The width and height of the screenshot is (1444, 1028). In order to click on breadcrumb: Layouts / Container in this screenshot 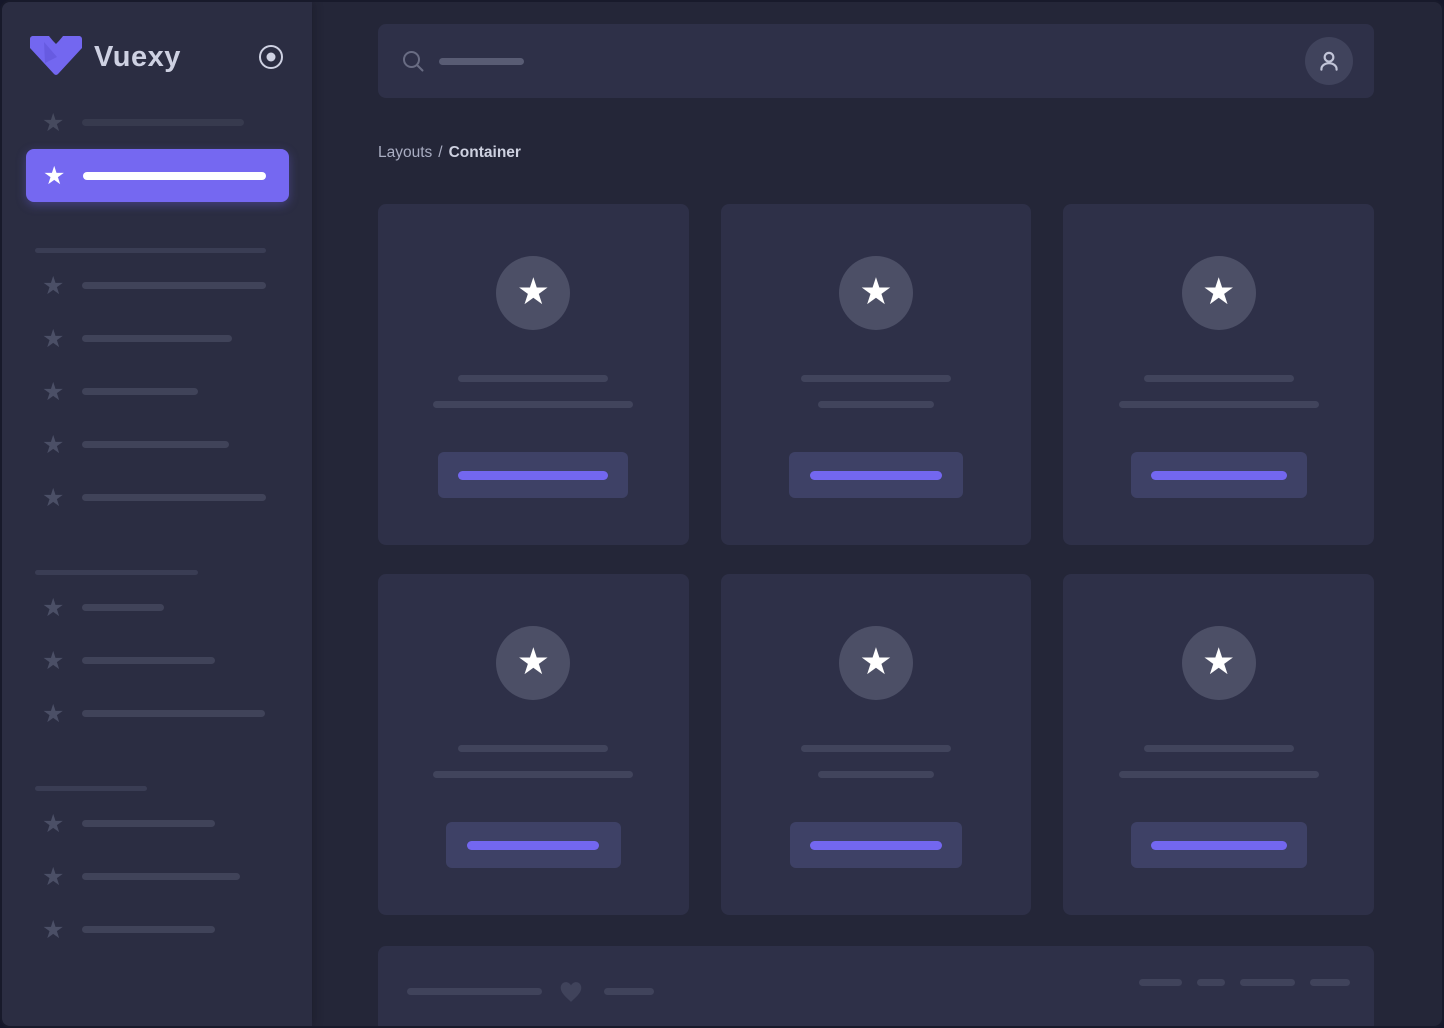, I will do `click(876, 153)`.